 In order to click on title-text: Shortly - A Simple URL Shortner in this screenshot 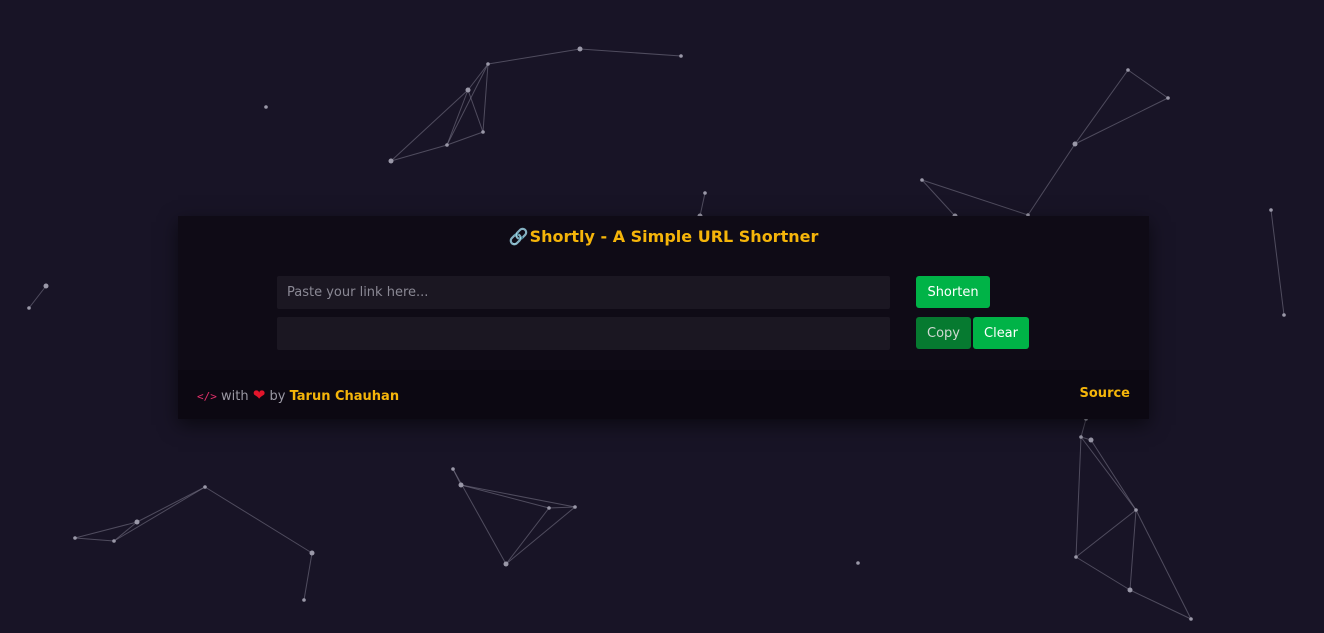, I will do `click(674, 236)`.